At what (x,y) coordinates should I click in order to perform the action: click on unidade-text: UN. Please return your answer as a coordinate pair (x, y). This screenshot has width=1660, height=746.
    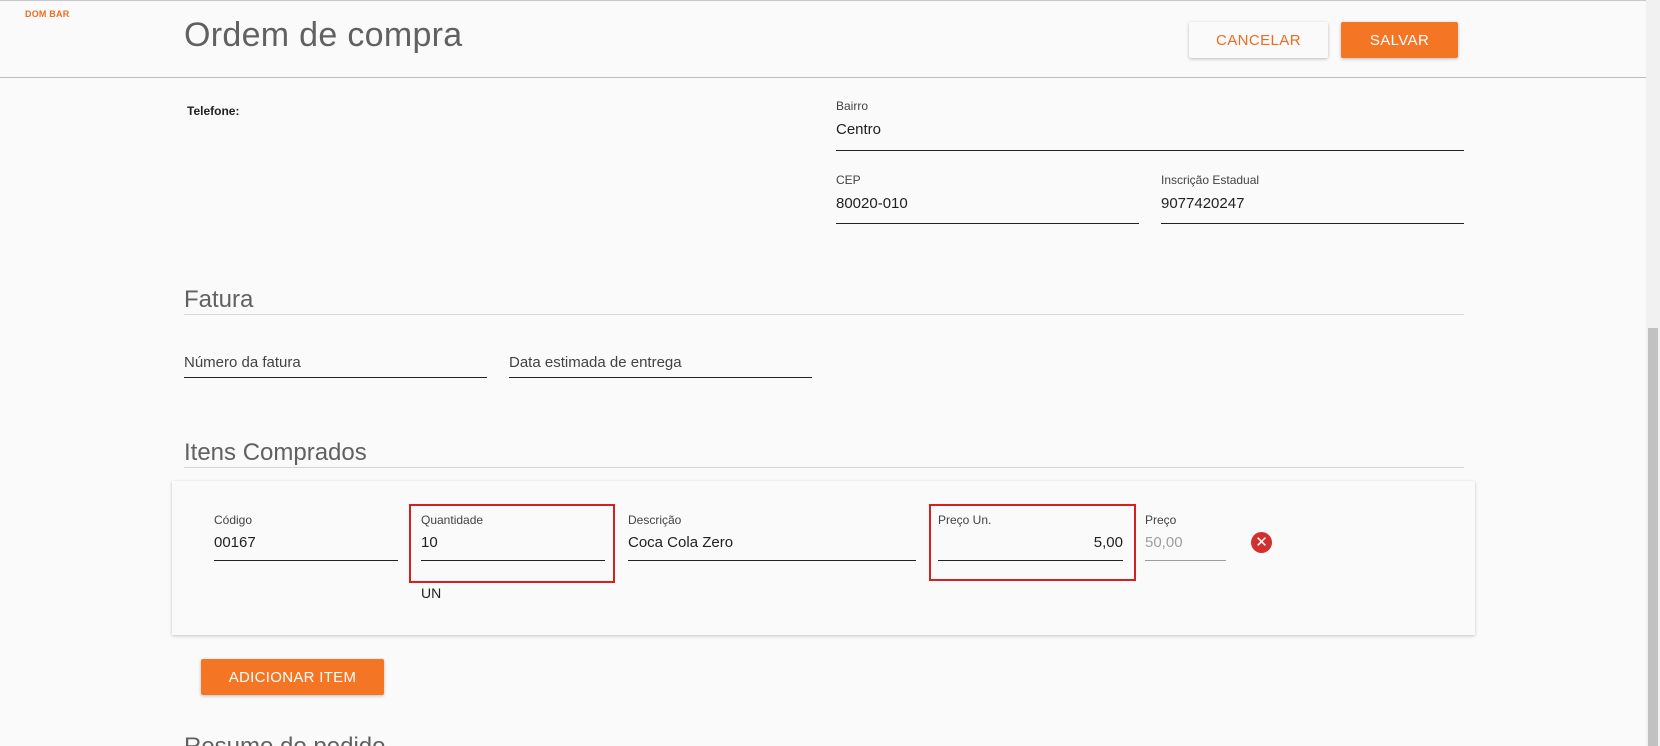
    Looking at the image, I should click on (431, 593).